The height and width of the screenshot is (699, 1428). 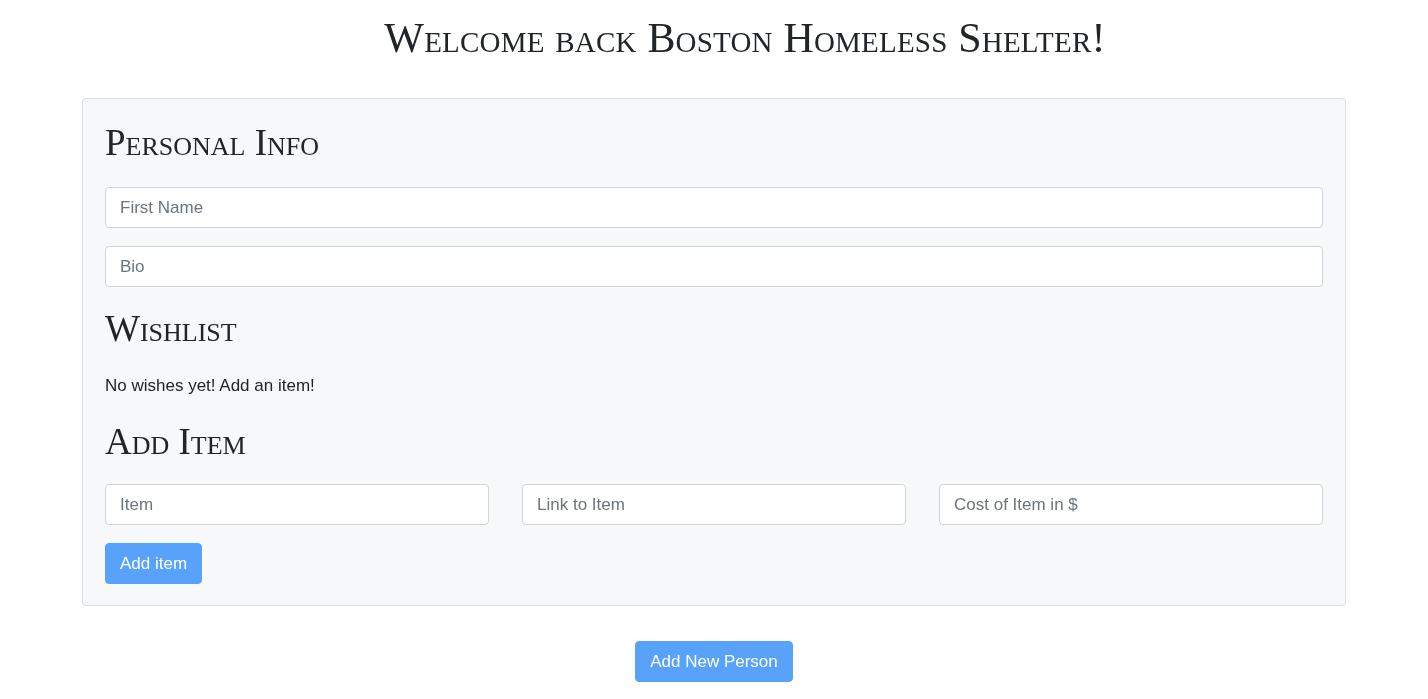 What do you see at coordinates (175, 442) in the screenshot?
I see `section-heading: Add Item` at bounding box center [175, 442].